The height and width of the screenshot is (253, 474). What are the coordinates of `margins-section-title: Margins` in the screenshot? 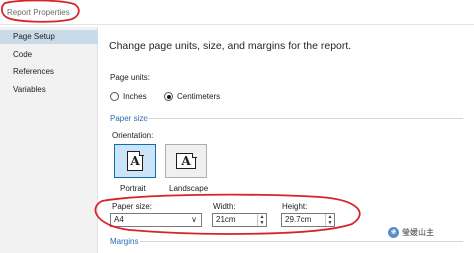 It's located at (124, 241).